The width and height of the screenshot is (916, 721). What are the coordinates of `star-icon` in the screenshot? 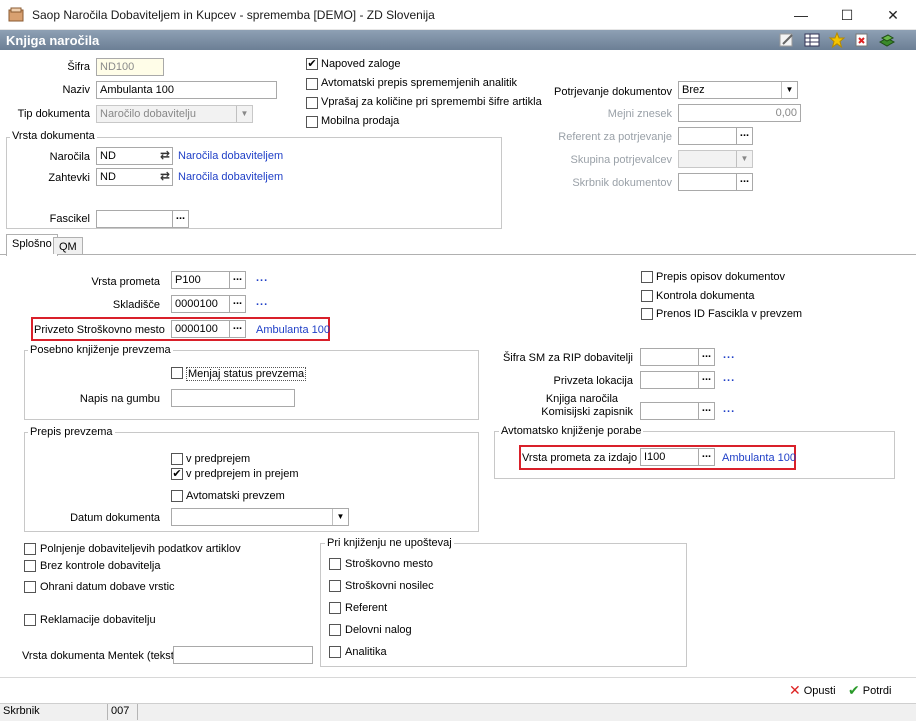 It's located at (837, 40).